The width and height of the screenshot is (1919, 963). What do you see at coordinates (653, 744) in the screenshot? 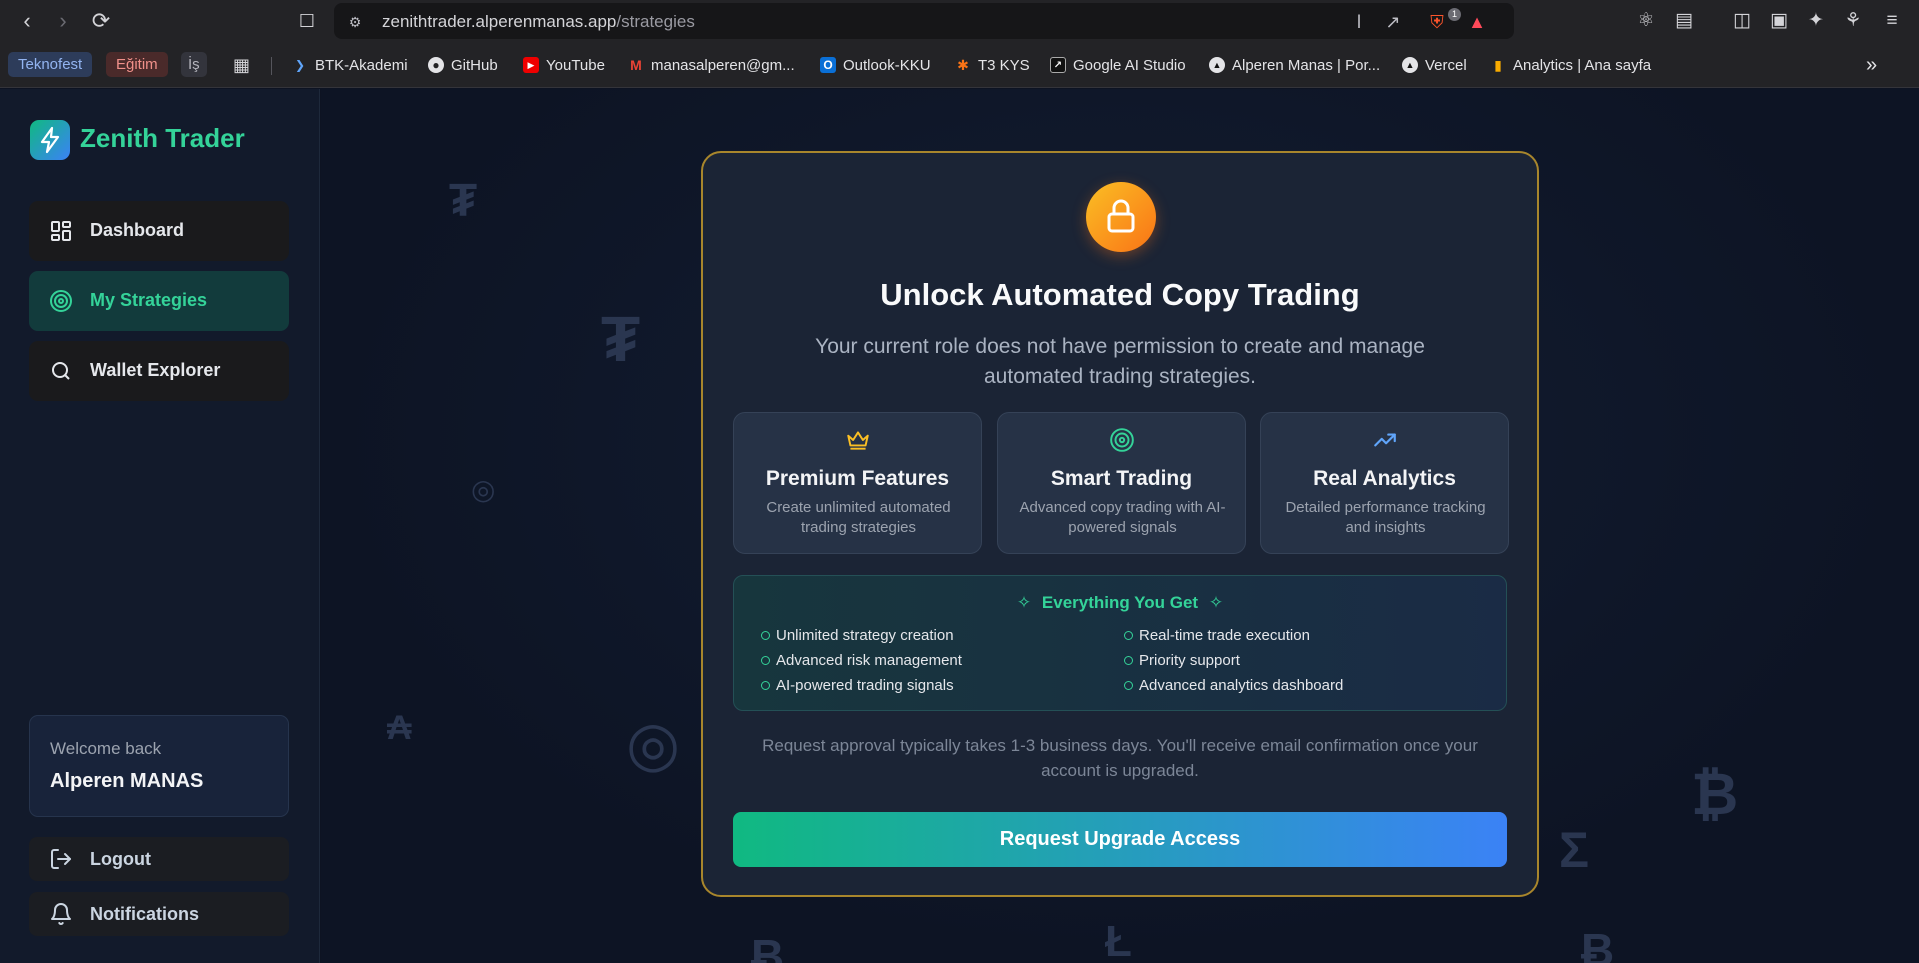
I see `bg-symbol: ◎` at bounding box center [653, 744].